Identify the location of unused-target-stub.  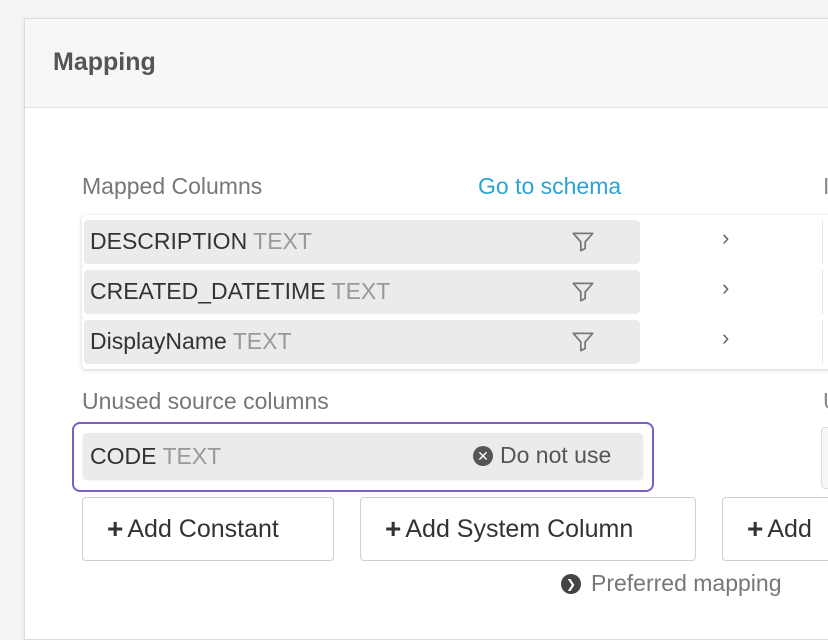
(824, 458).